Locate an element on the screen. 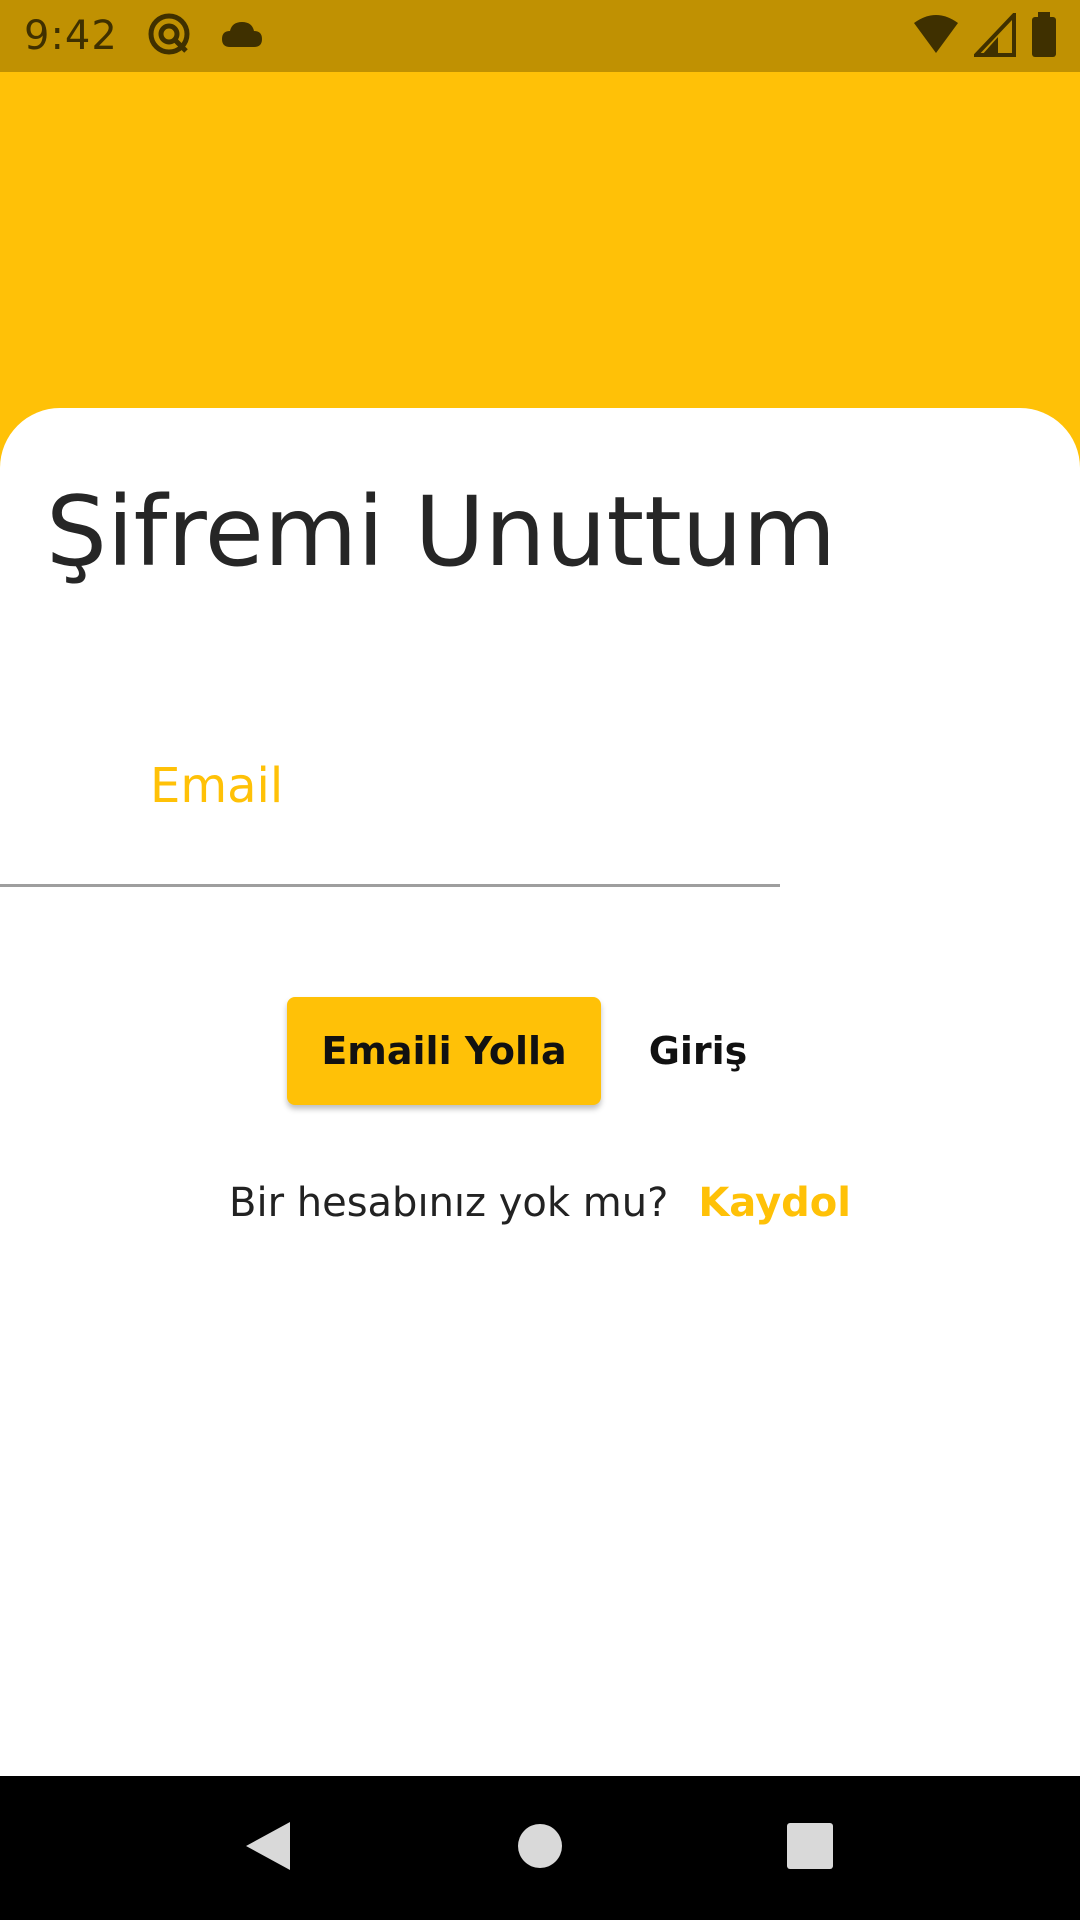  signup-row: Bir hesabınız yok mu? Kaydol is located at coordinates (540, 1203).